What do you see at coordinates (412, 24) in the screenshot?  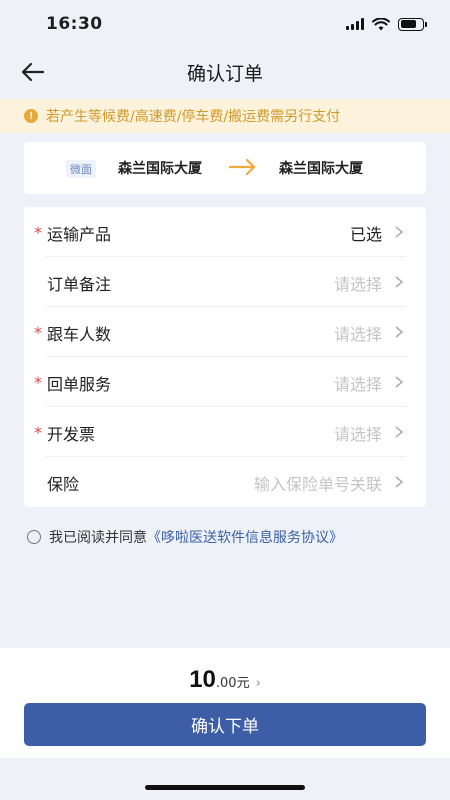 I see `battery-icon` at bounding box center [412, 24].